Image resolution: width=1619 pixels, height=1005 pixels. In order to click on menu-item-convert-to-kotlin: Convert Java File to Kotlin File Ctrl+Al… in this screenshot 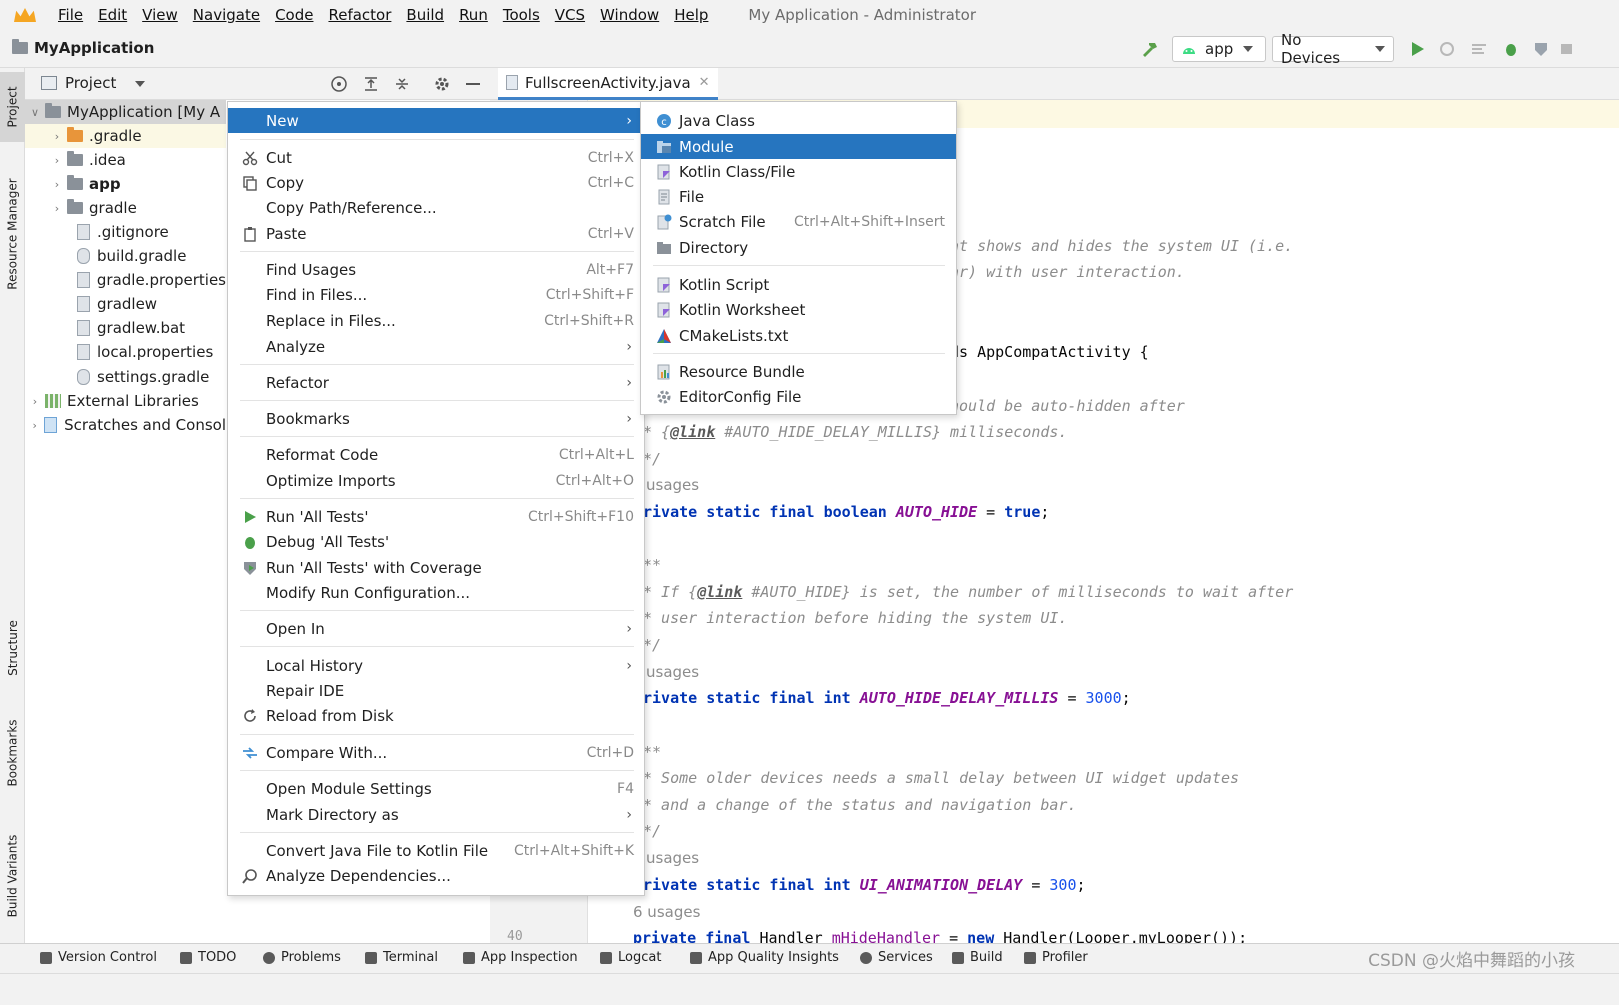, I will do `click(436, 850)`.